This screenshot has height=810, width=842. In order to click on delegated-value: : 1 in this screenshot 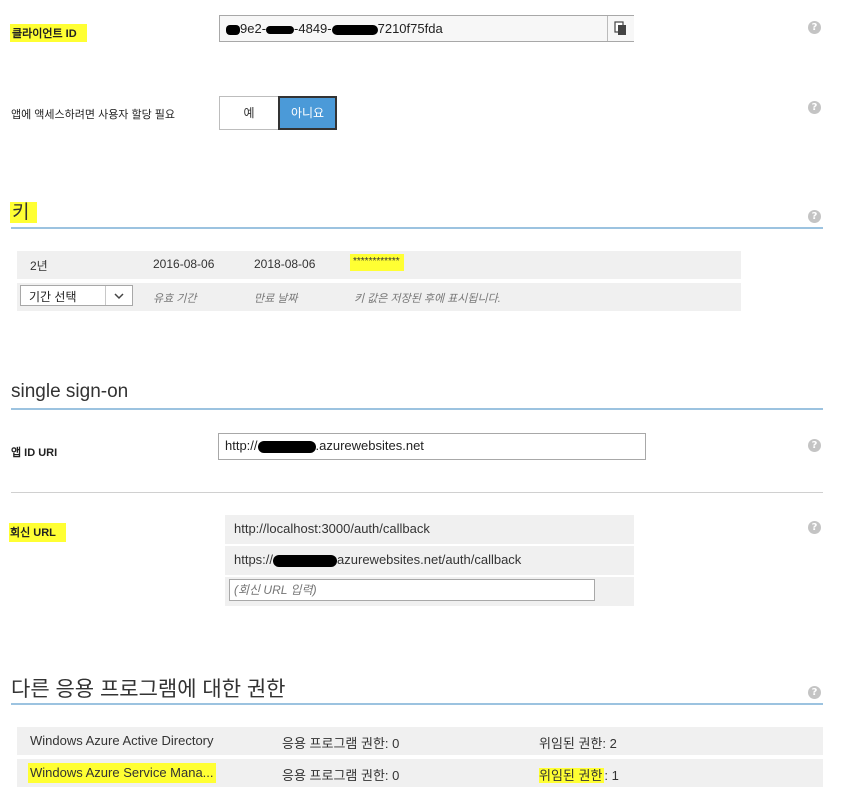, I will do `click(611, 775)`.